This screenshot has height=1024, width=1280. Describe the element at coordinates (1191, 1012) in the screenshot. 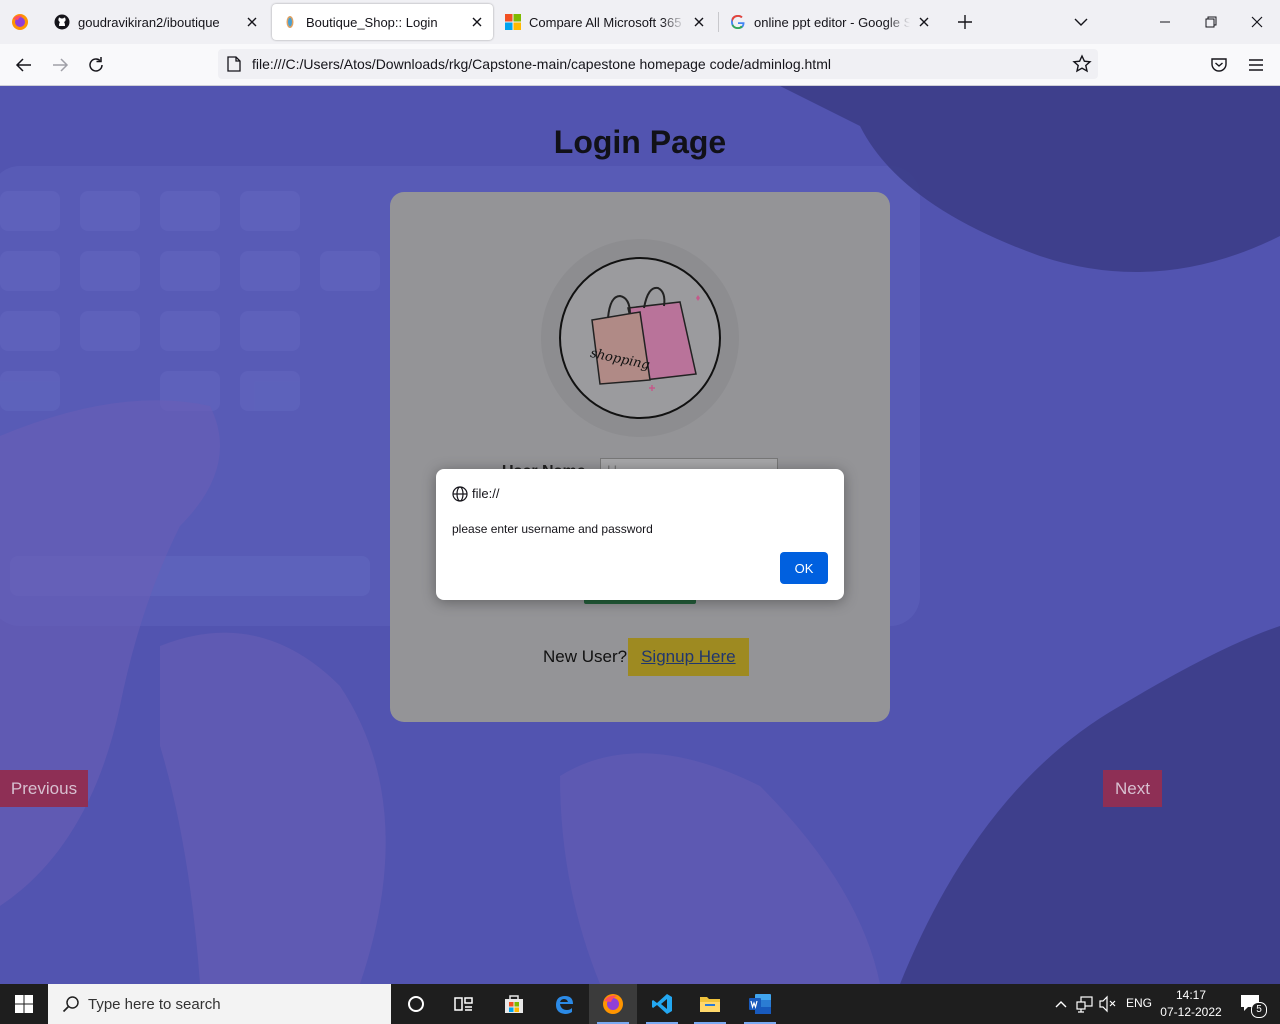

I see `clock-date: 07-12-2022` at that location.